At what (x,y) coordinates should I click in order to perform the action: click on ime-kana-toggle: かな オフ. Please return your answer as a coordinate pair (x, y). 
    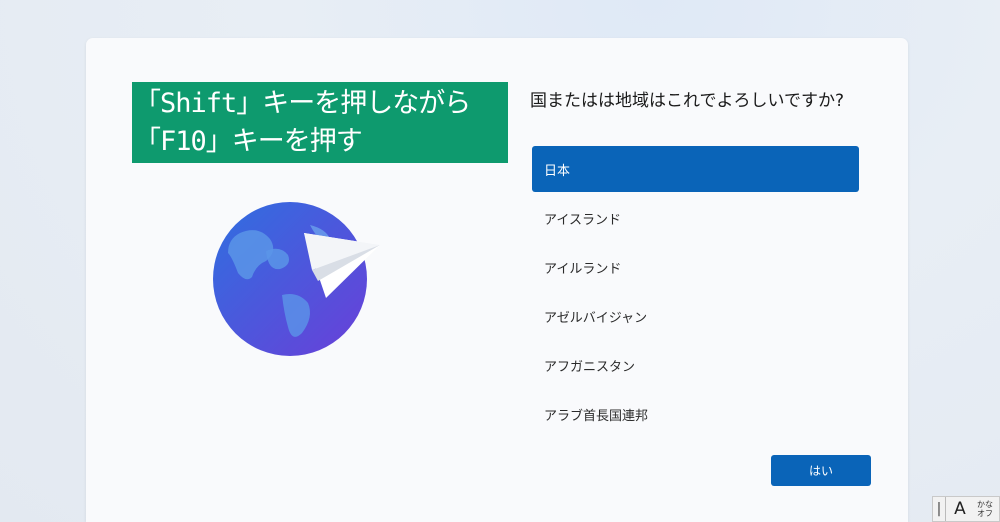
    Looking at the image, I should click on (985, 509).